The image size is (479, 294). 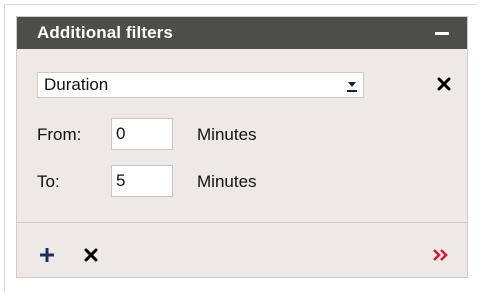 What do you see at coordinates (121, 133) in the screenshot?
I see `from-input-value: 0` at bounding box center [121, 133].